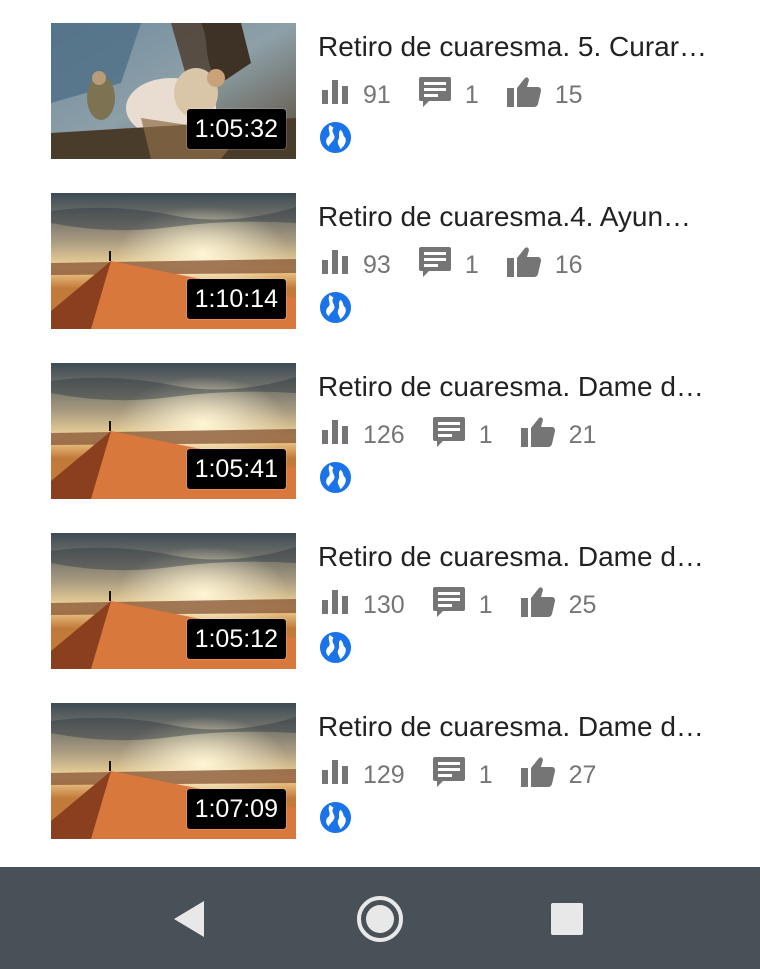 This screenshot has height=969, width=760. What do you see at coordinates (236, 299) in the screenshot?
I see `video-duration: 1:10:14` at bounding box center [236, 299].